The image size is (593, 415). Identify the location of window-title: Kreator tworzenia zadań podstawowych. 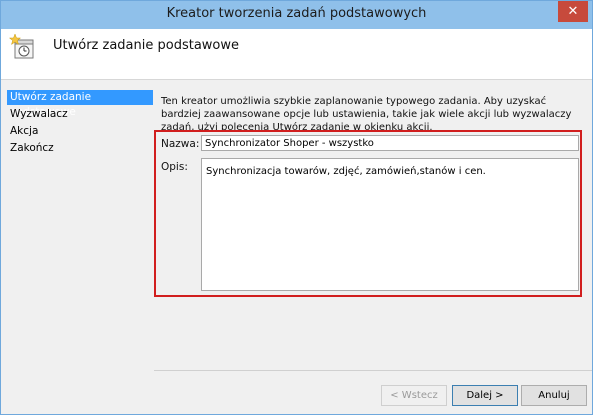
(296, 13).